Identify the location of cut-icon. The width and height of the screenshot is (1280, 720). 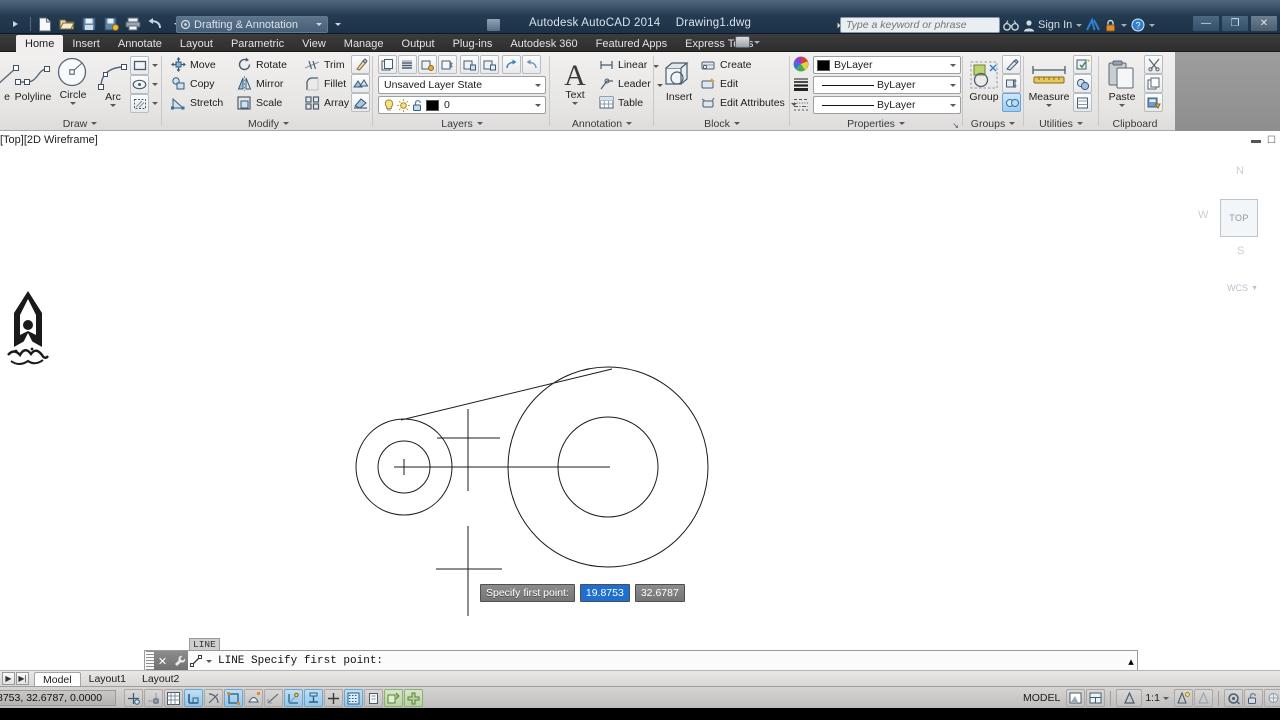
(1153, 64).